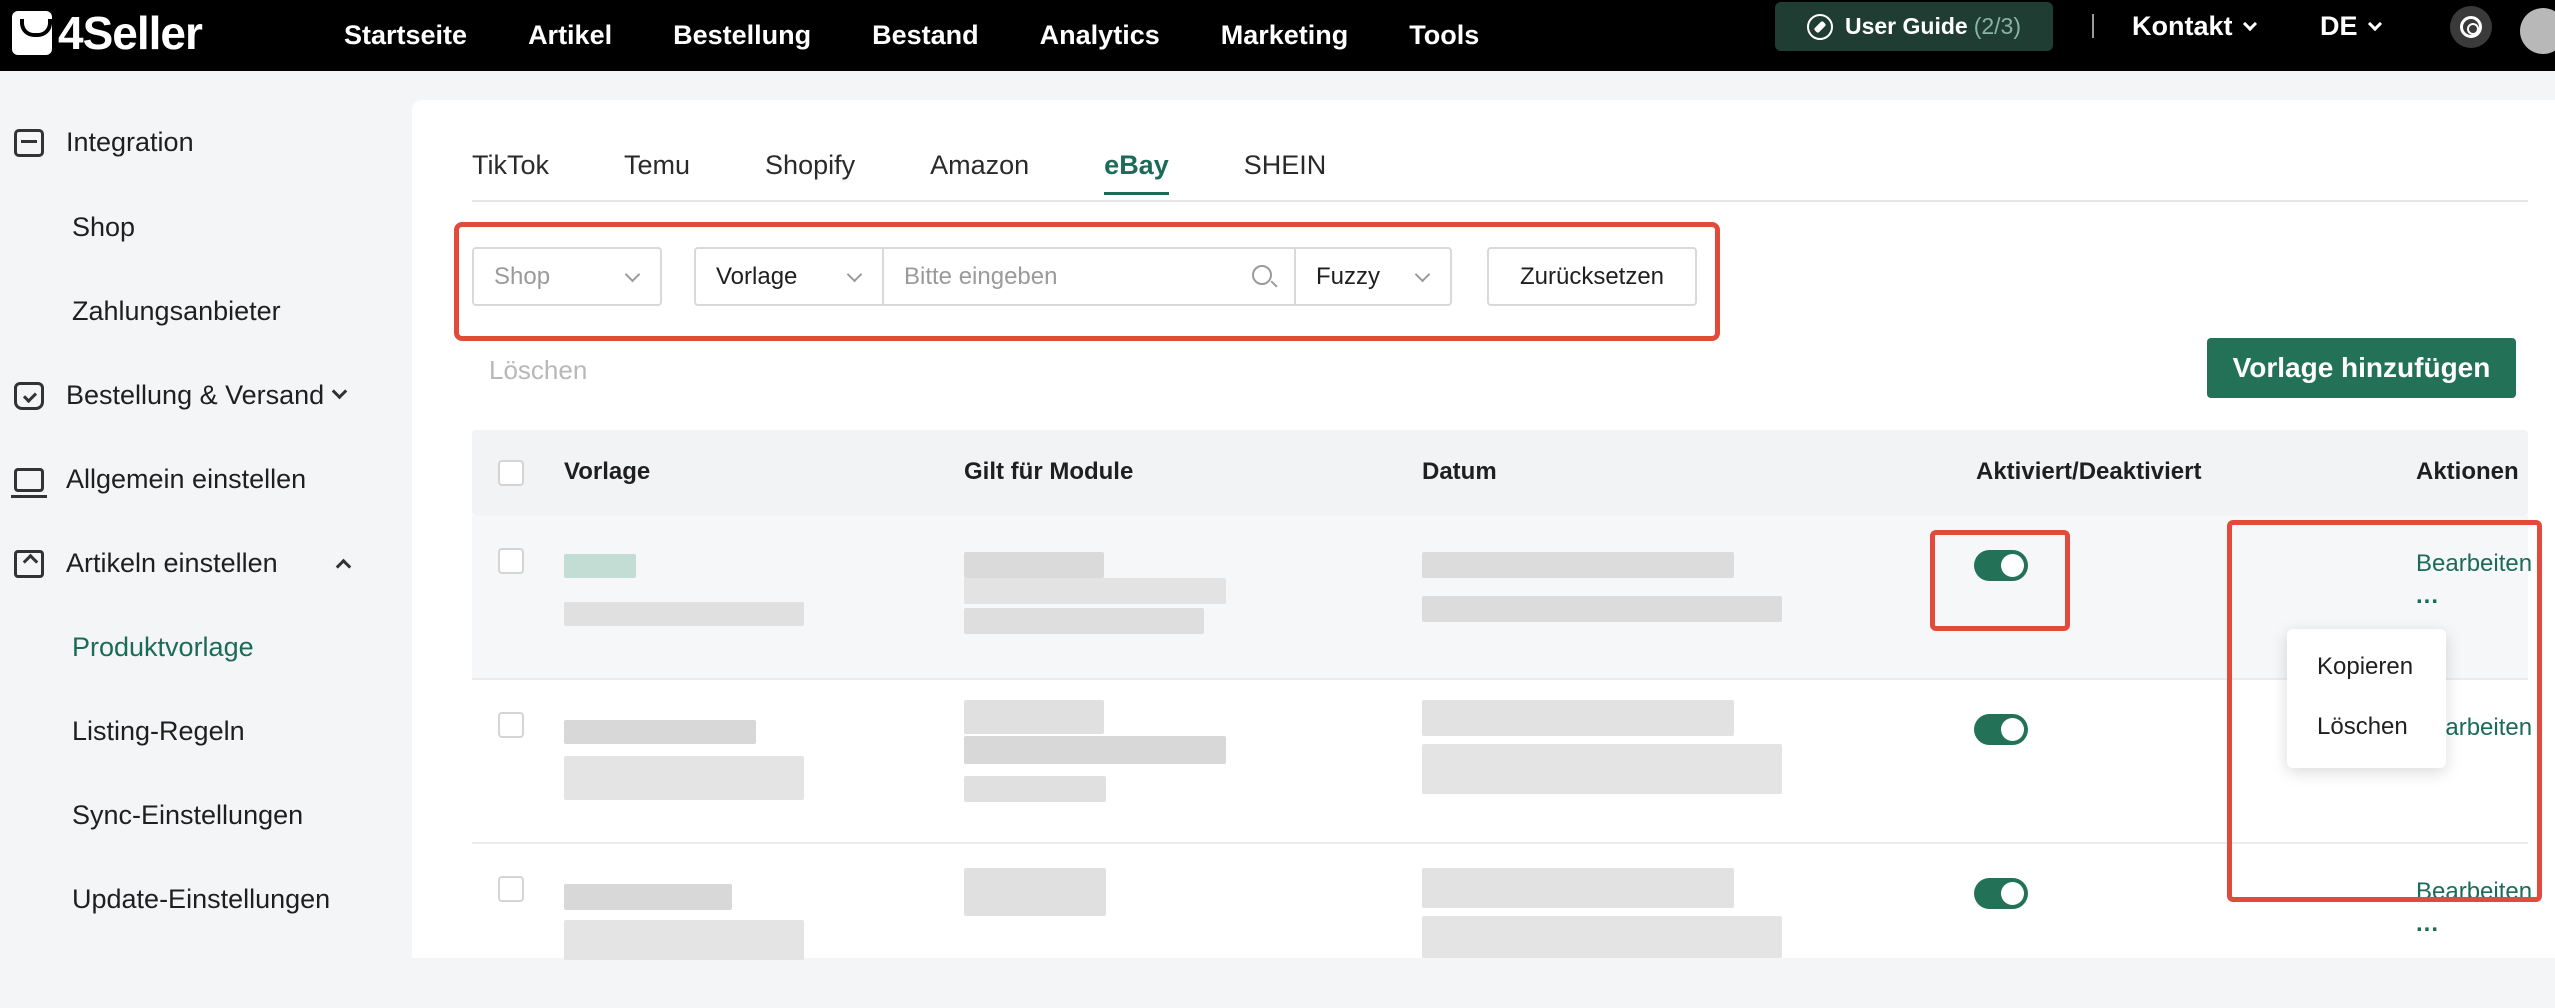  Describe the element at coordinates (186, 479) in the screenshot. I see `sidebar-group-label: Allgemein einstellen` at that location.